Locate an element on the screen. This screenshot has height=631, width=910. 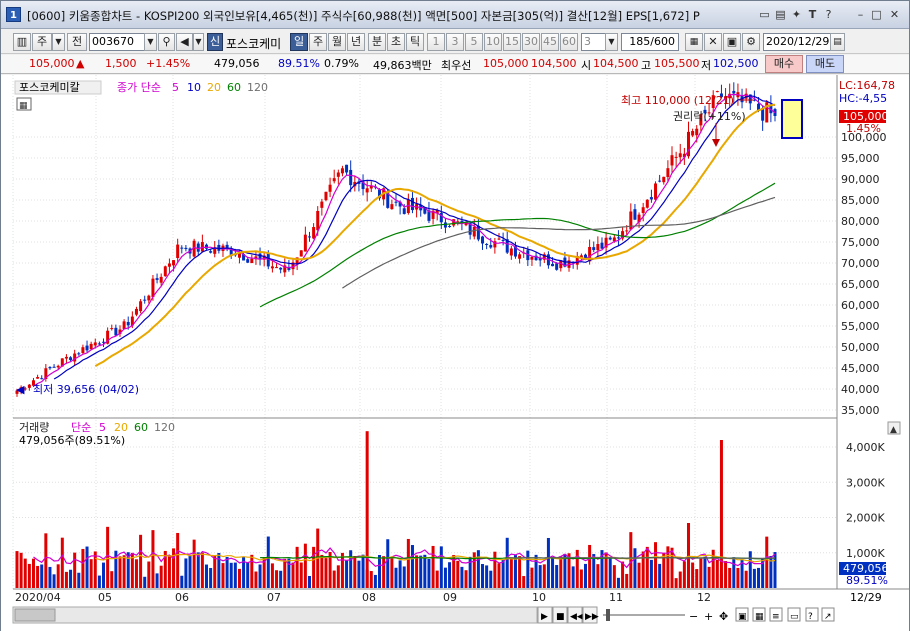
stop-icon: ■ is located at coordinates (560, 617).